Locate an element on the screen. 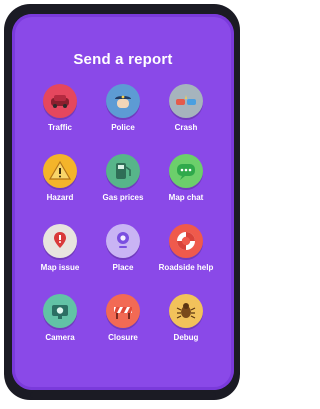 The image size is (320, 409). report-map-issue-button: Map issue is located at coordinates (60, 248).